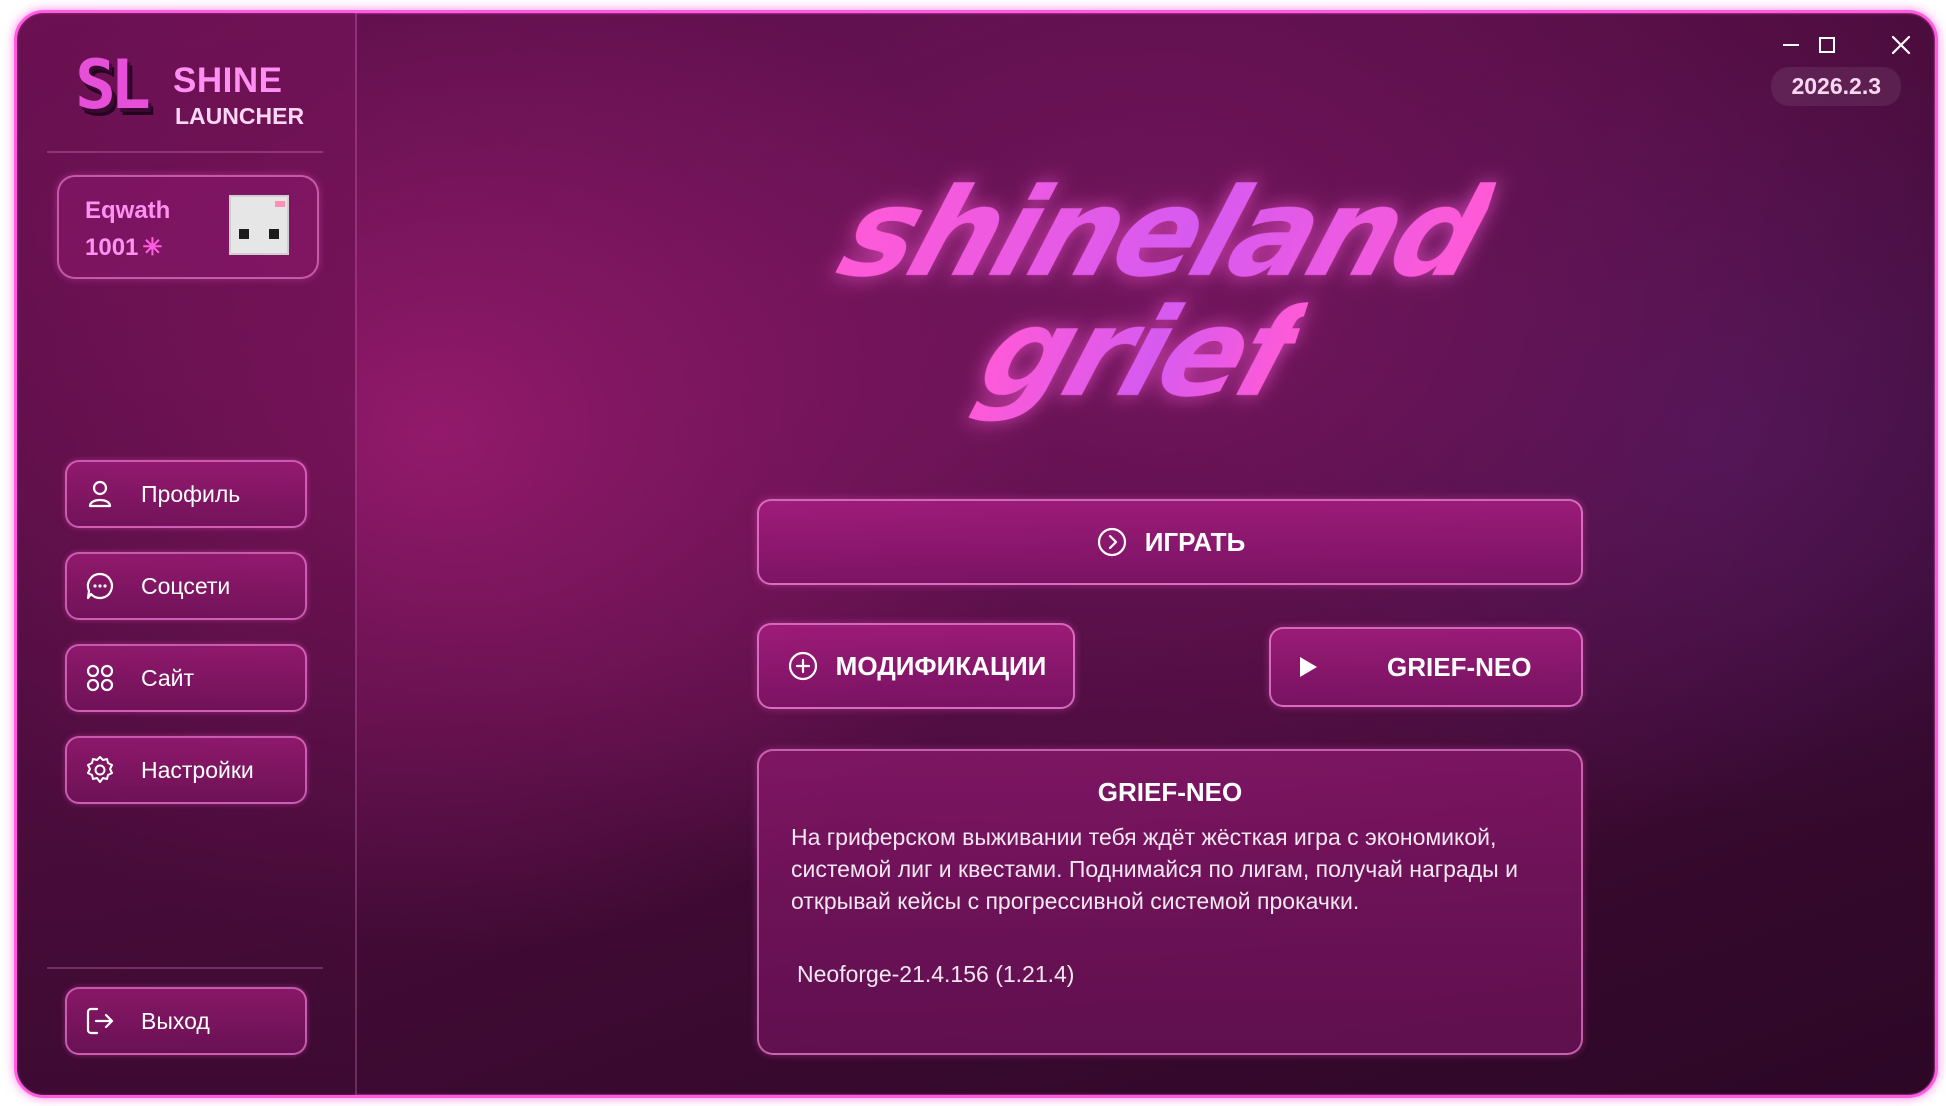 The width and height of the screenshot is (1946, 1106). I want to click on chat-bubble-icon, so click(100, 586).